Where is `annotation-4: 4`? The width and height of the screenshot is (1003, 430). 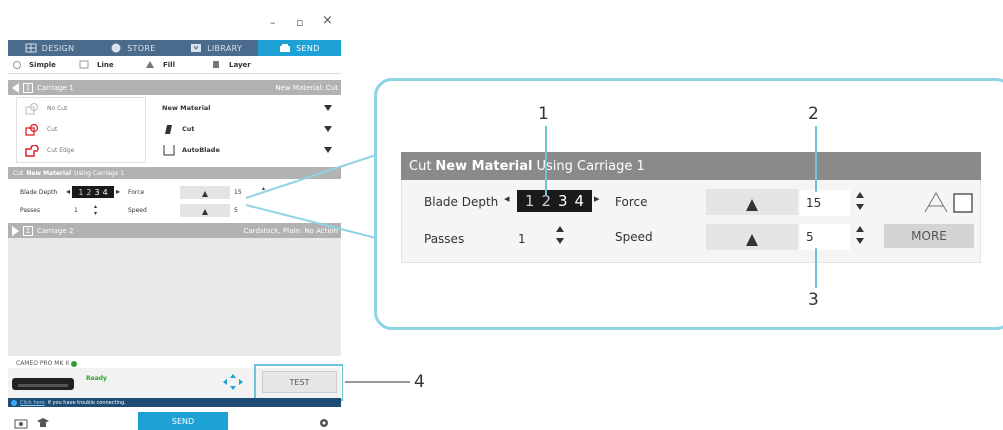
annotation-4: 4 is located at coordinates (419, 382).